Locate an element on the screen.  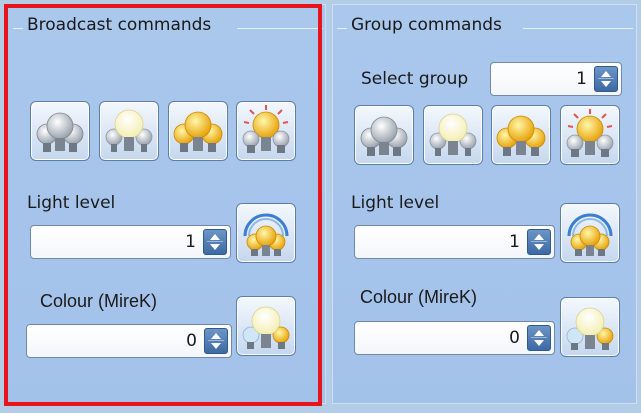
broadcast-min-button is located at coordinates (129, 131).